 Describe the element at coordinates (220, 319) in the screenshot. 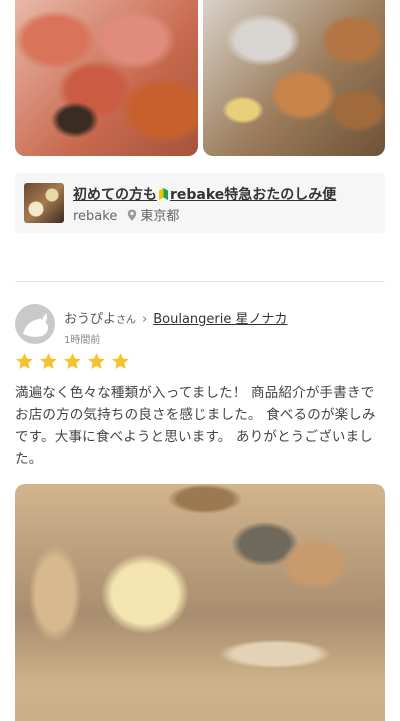

I see `shop-name-link: Boulangerie 星ノナカ` at that location.